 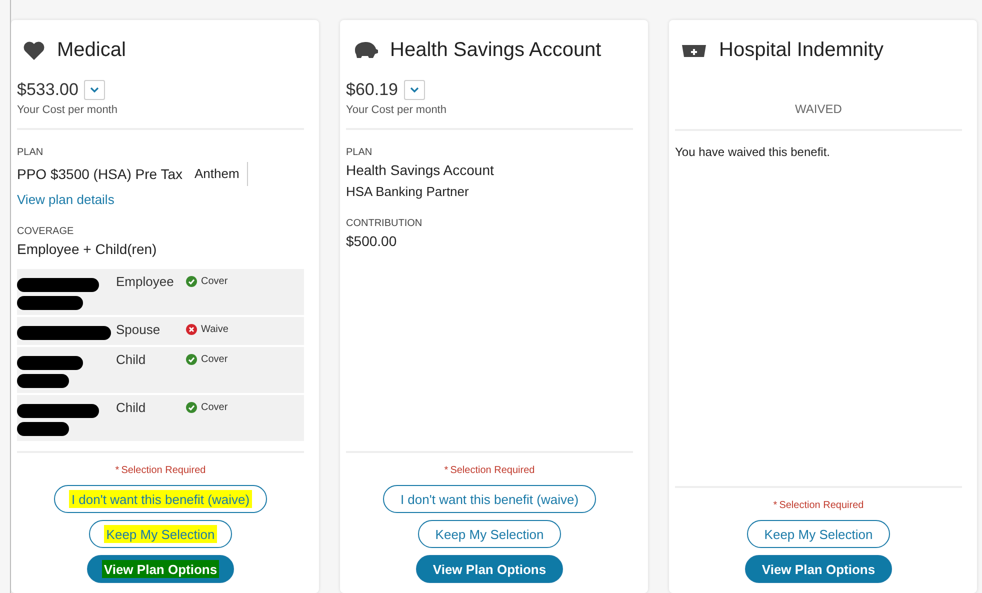 What do you see at coordinates (65, 199) in the screenshot?
I see `view-plan-details-link: View plan details` at bounding box center [65, 199].